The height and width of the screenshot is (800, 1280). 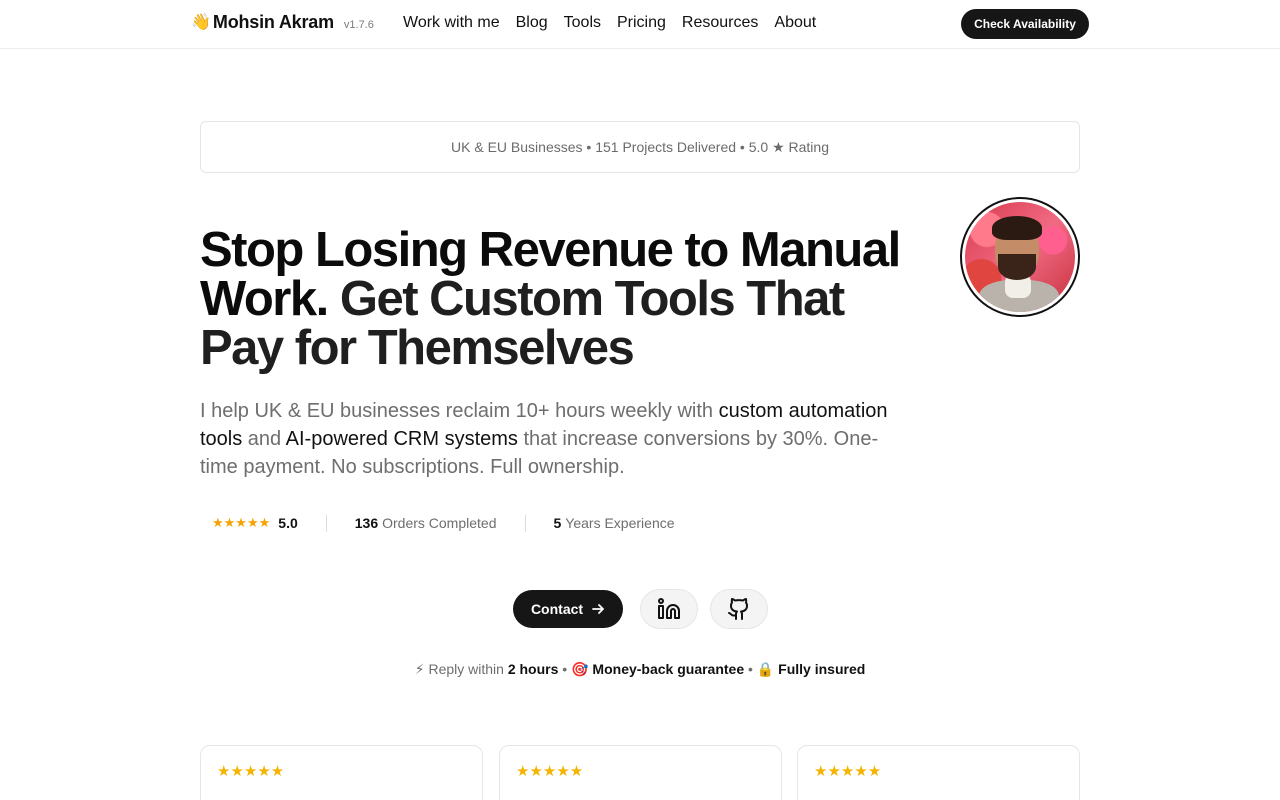 I want to click on nav-pricing: Pricing, so click(x=641, y=23).